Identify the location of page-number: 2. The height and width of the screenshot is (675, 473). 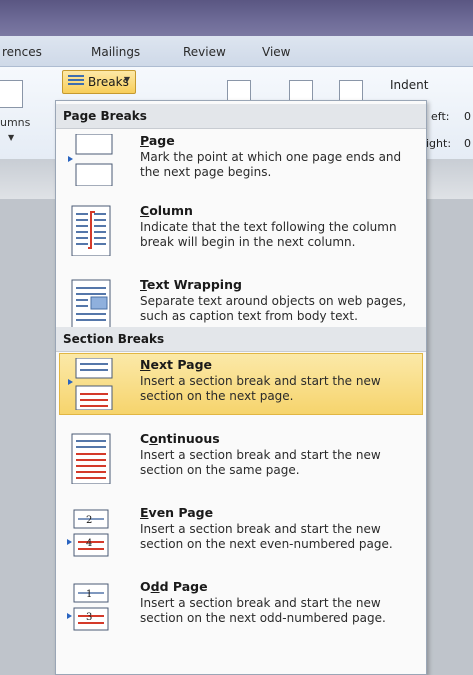
(89, 520).